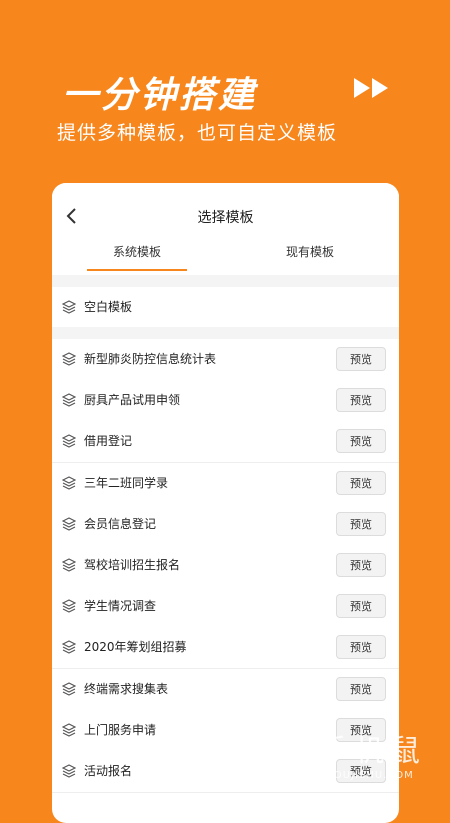 This screenshot has height=823, width=450. What do you see at coordinates (135, 647) in the screenshot?
I see `template-label: 2020年筹划组招募` at bounding box center [135, 647].